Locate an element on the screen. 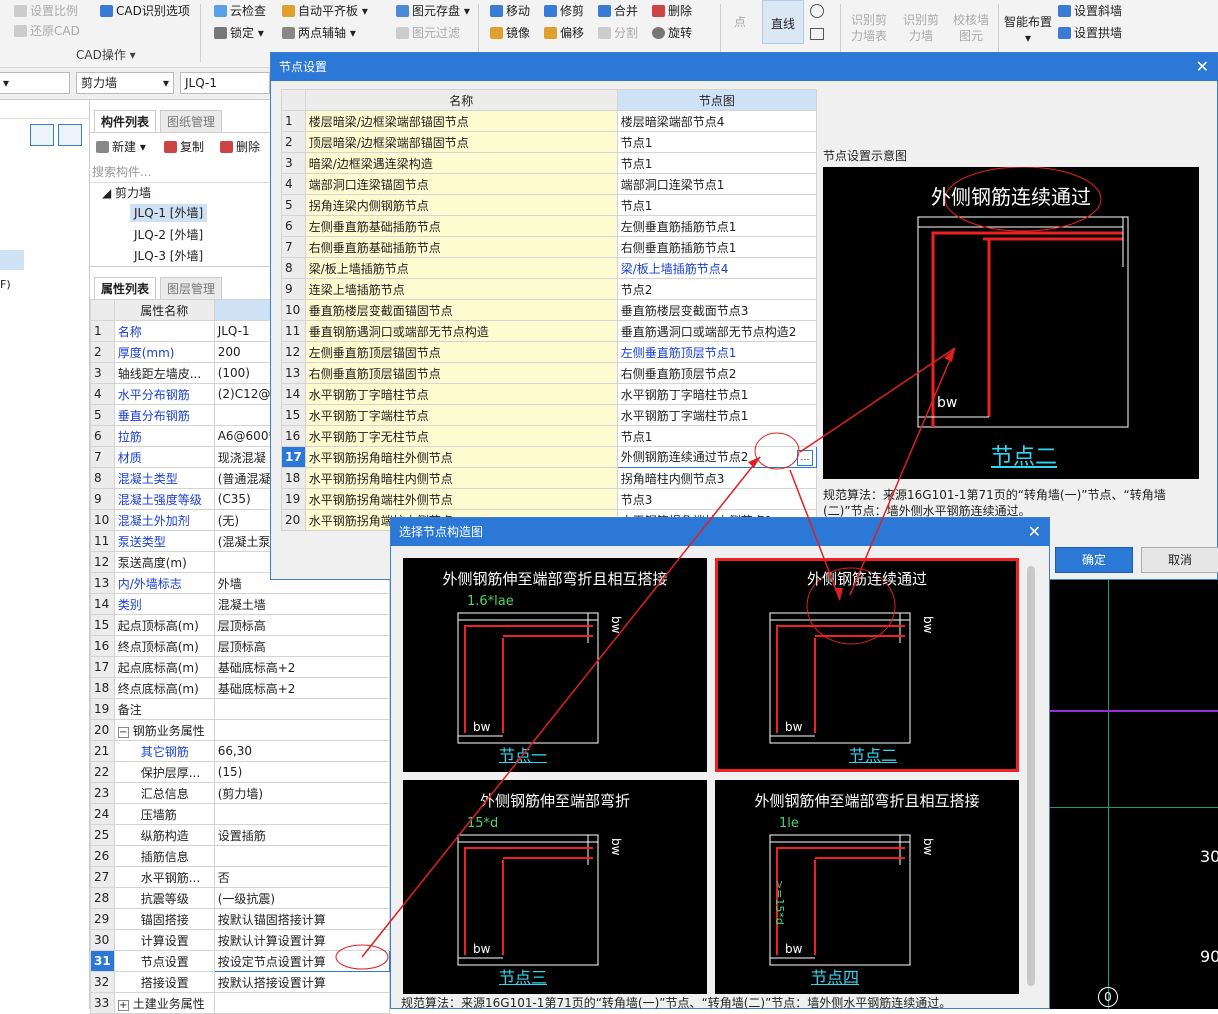 The image size is (1218, 1014). left-nav-selected is located at coordinates (12, 260).